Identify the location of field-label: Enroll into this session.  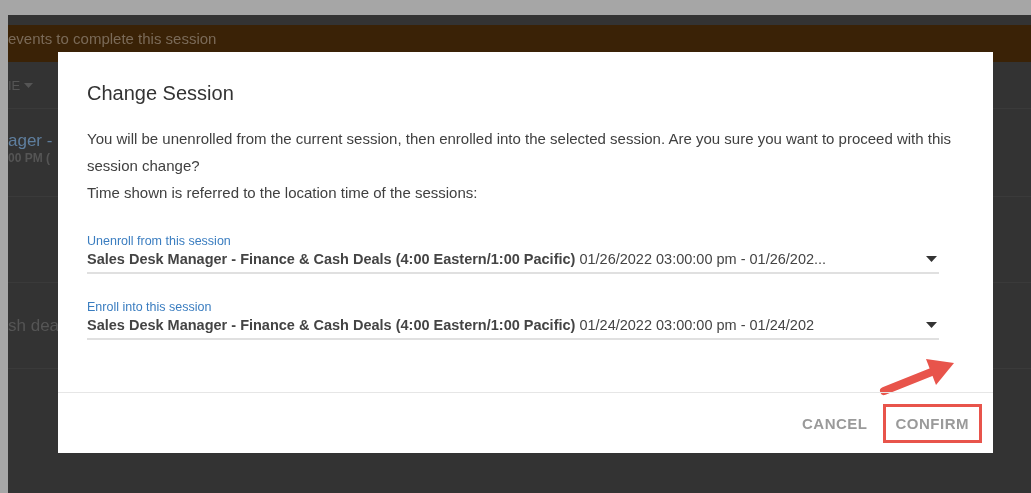
(149, 307).